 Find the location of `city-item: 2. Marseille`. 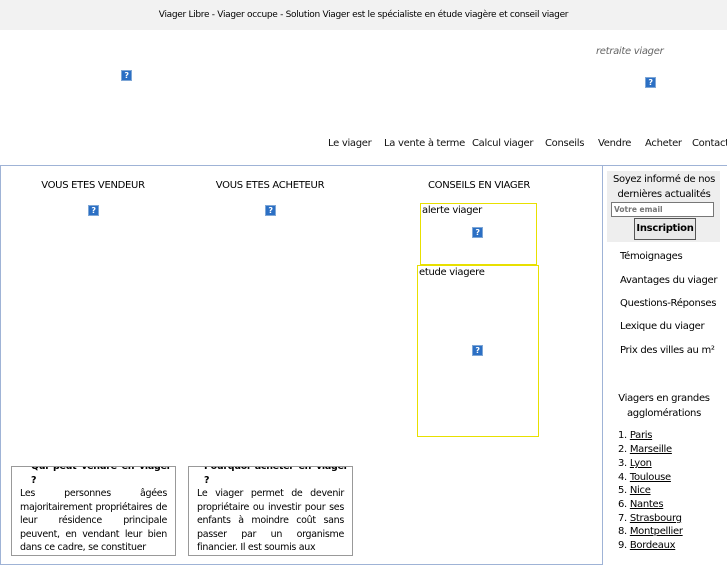

city-item: 2. Marseille is located at coordinates (645, 450).